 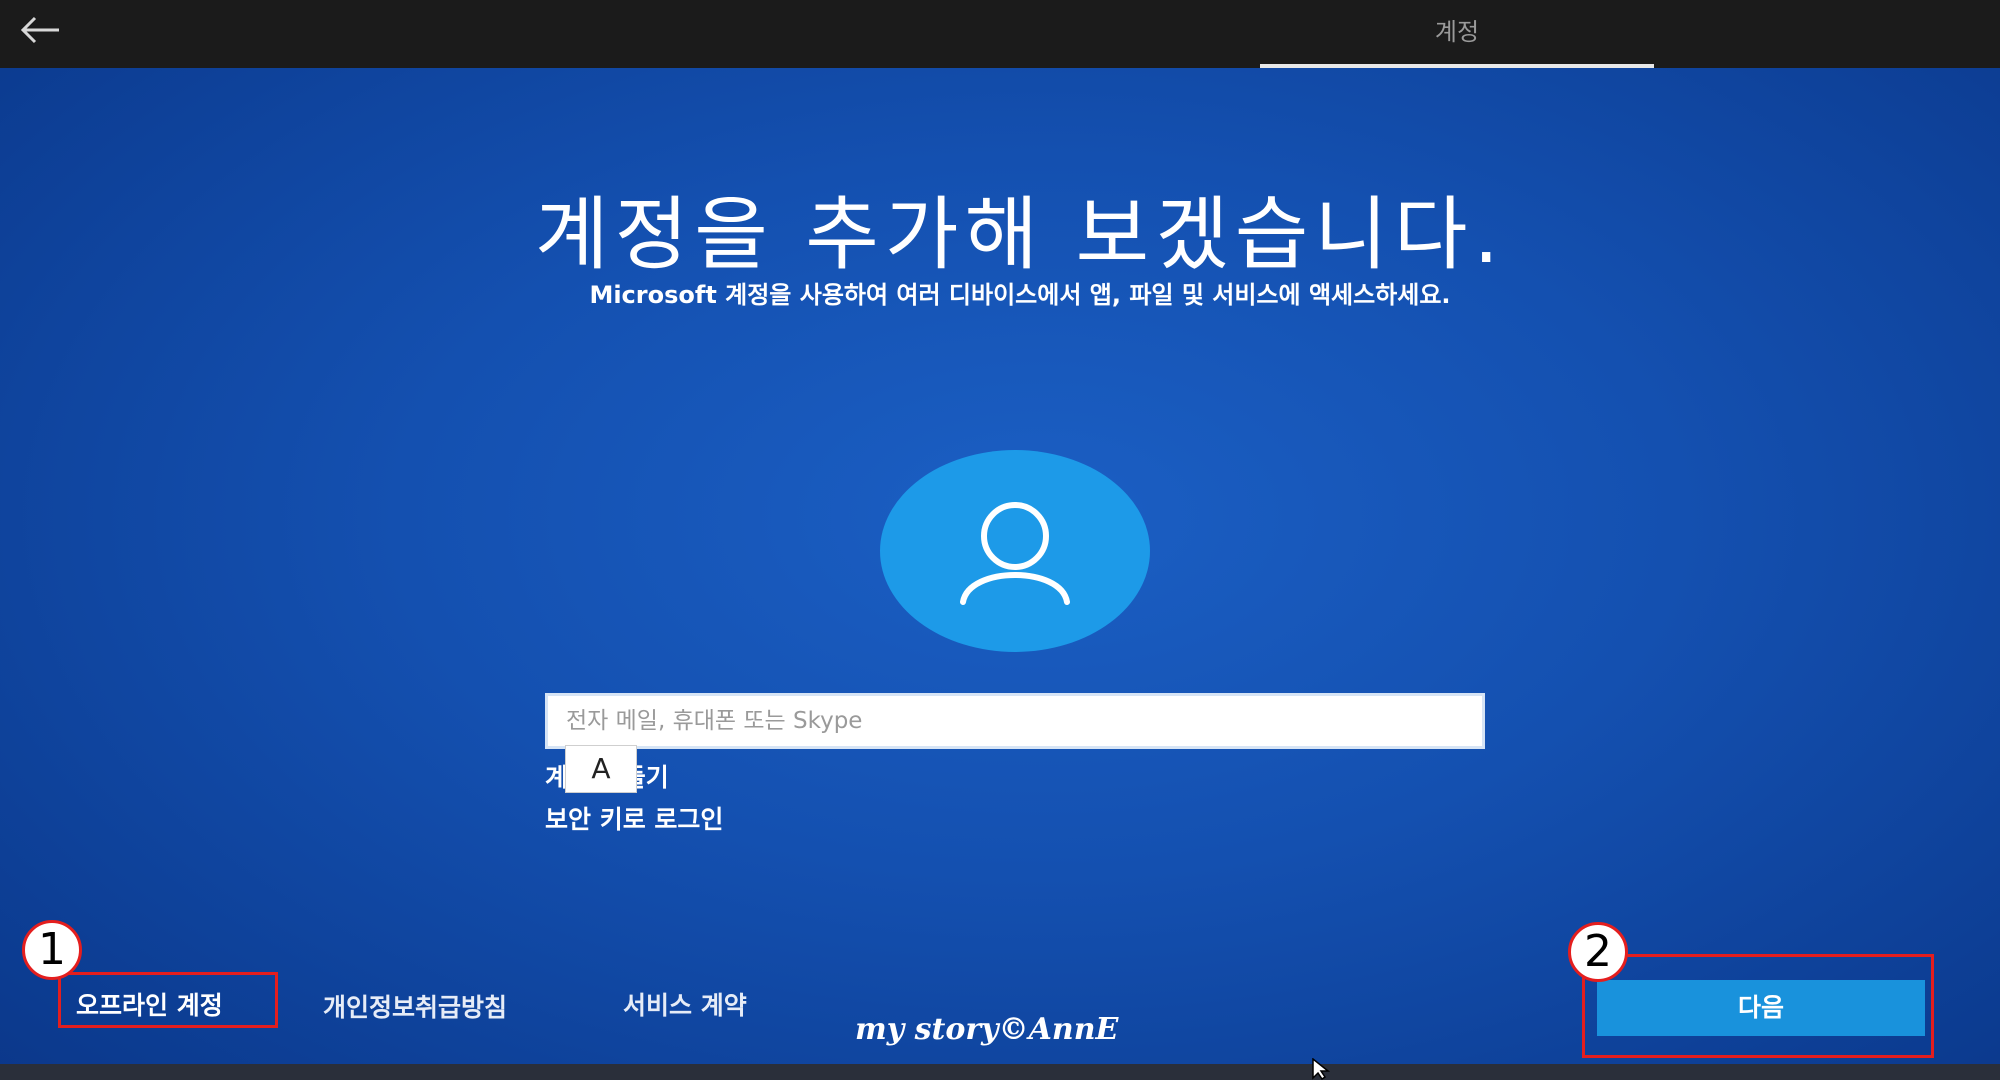 What do you see at coordinates (634, 818) in the screenshot?
I see `security-key-login-link: 보안 키로 로그인` at bounding box center [634, 818].